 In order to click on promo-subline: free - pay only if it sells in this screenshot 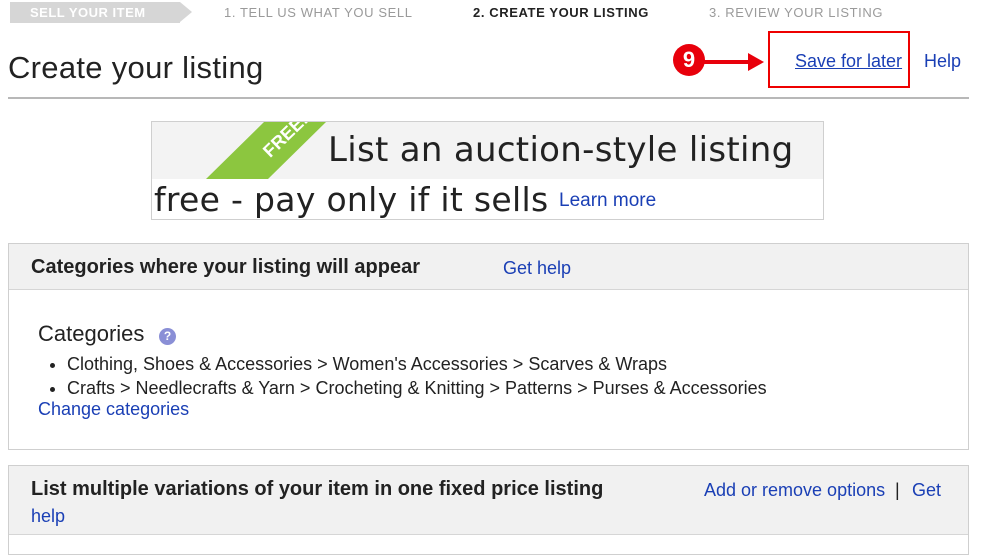, I will do `click(351, 199)`.